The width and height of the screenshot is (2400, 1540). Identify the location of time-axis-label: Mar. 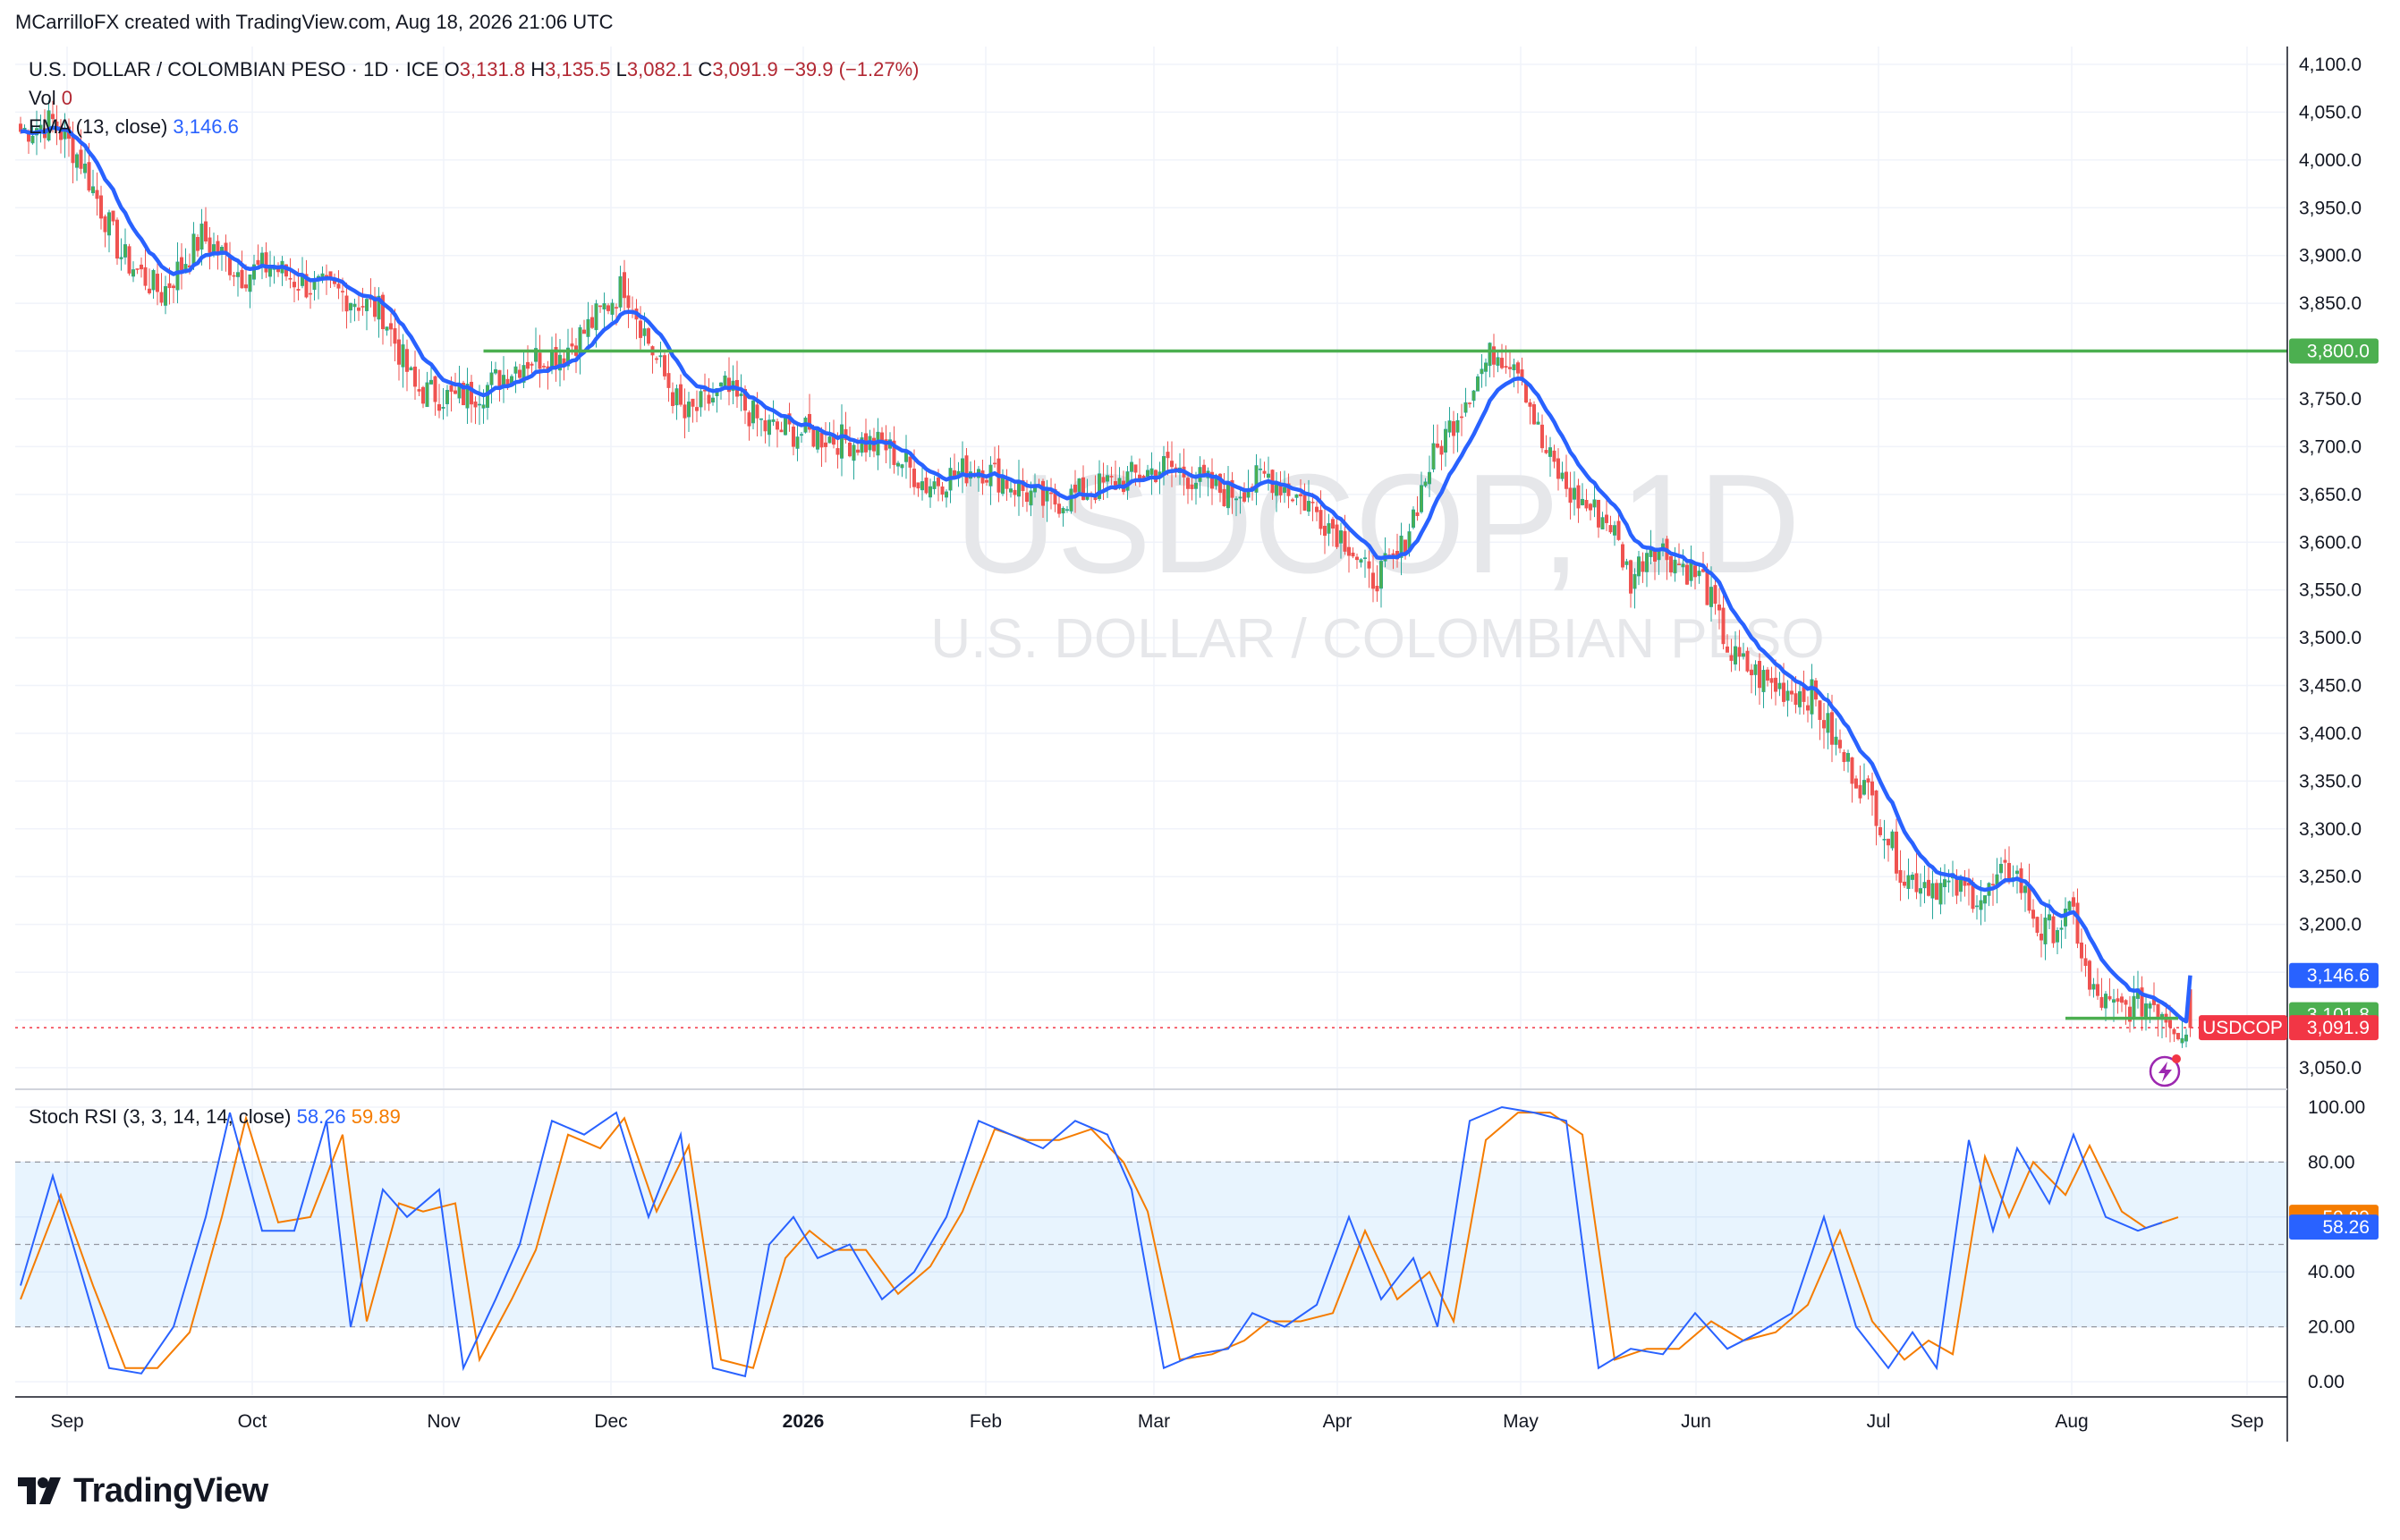
(1154, 1421).